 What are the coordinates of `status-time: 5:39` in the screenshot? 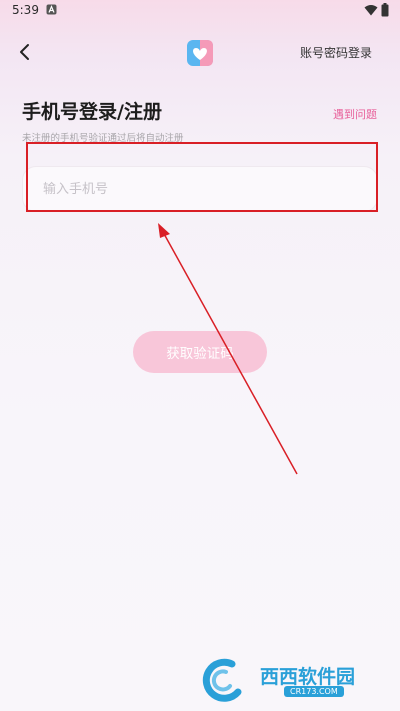 It's located at (25, 10).